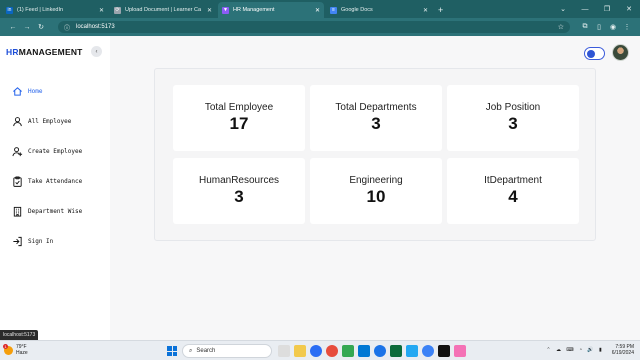 The width and height of the screenshot is (640, 360). I want to click on weather-condition: Haze, so click(22, 353).